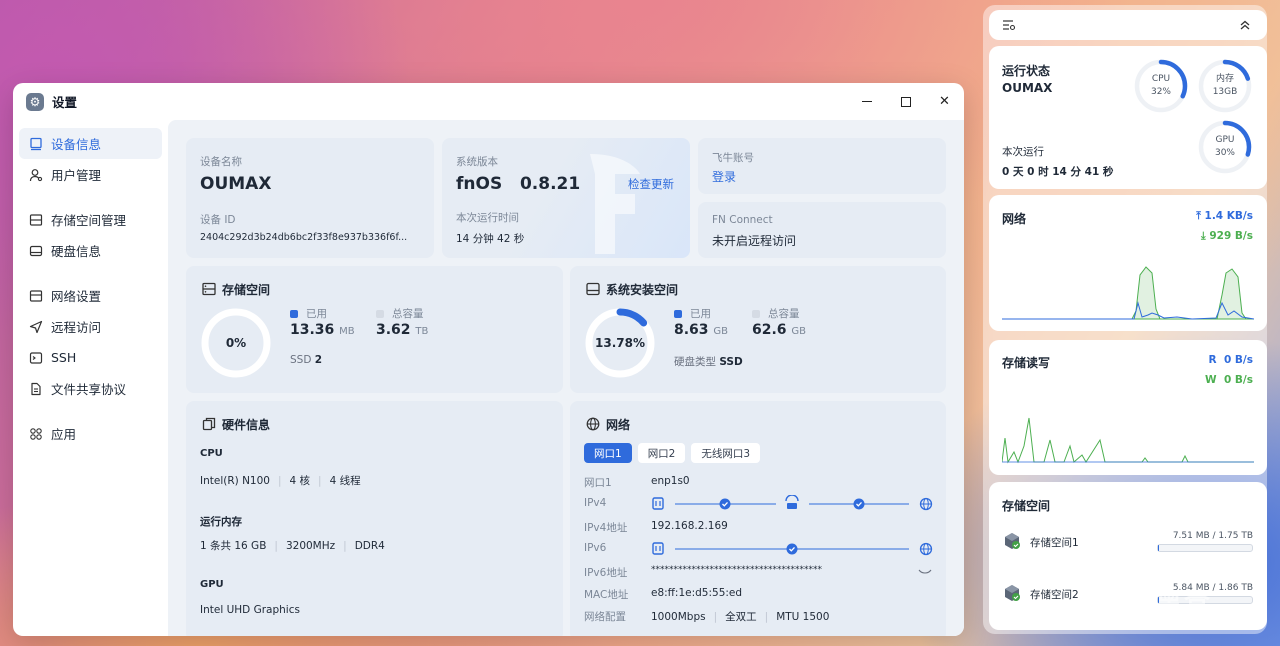  What do you see at coordinates (301, 360) in the screenshot?
I see `ssd-label: SSD` at bounding box center [301, 360].